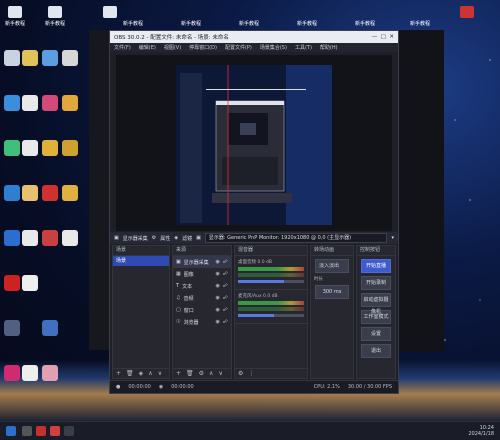 Image resolution: width=500 pixels, height=440 pixels. What do you see at coordinates (392, 238) in the screenshot?
I see `chevron-down-icon: ▾` at bounding box center [392, 238].